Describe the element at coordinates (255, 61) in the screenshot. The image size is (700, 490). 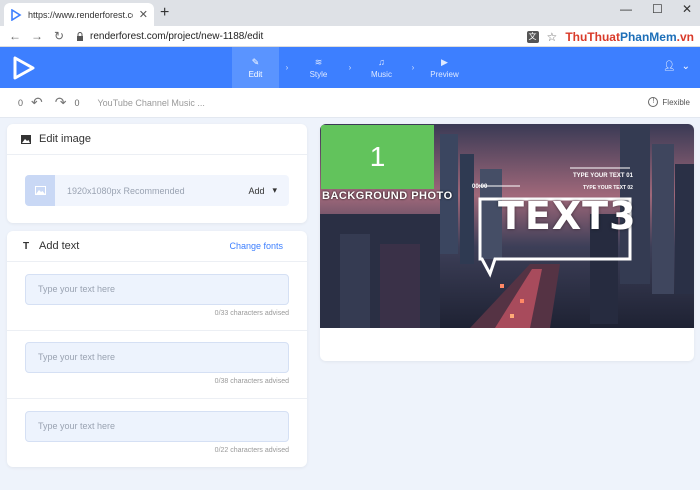
I see `pencil-icon: ✎` at that location.